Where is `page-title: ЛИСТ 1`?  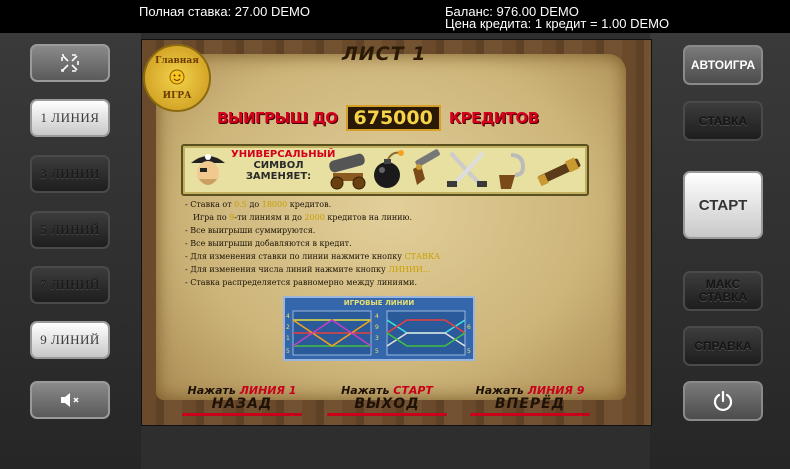
page-title: ЛИСТ 1 is located at coordinates (384, 54).